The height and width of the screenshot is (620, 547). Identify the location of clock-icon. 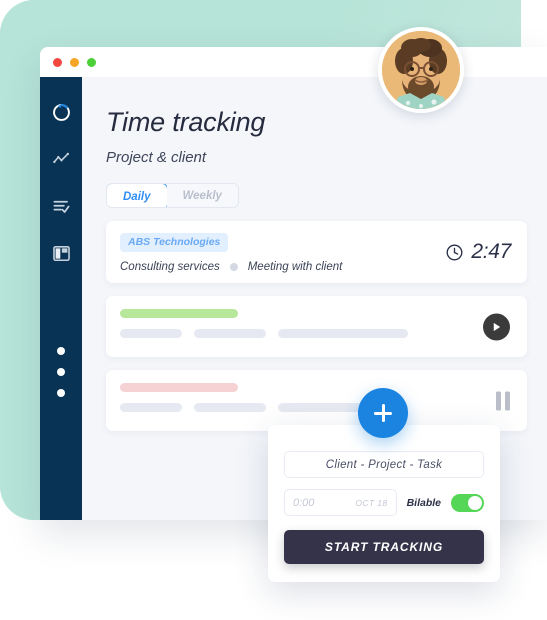
(454, 252).